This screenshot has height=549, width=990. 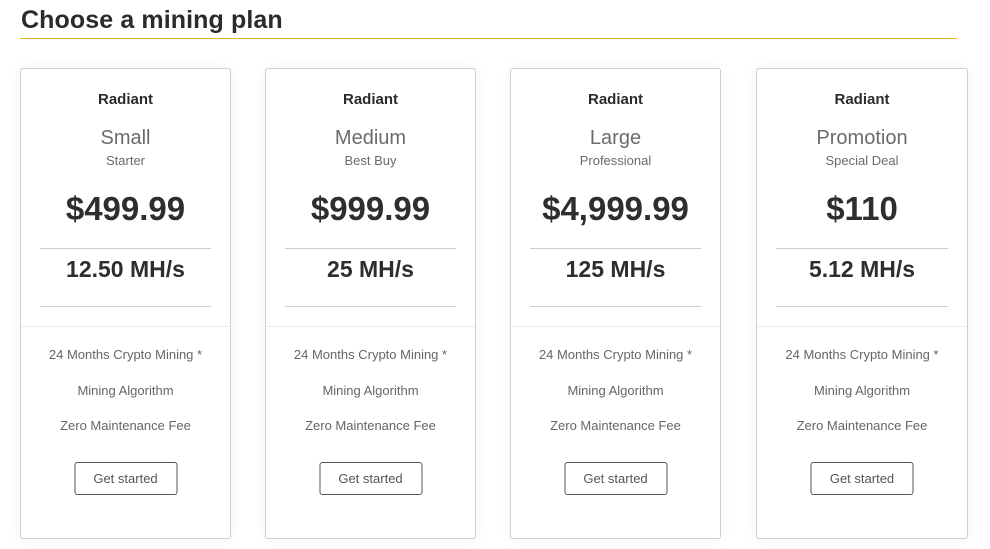 What do you see at coordinates (862, 160) in the screenshot?
I see `plan-tagline: Special Deal` at bounding box center [862, 160].